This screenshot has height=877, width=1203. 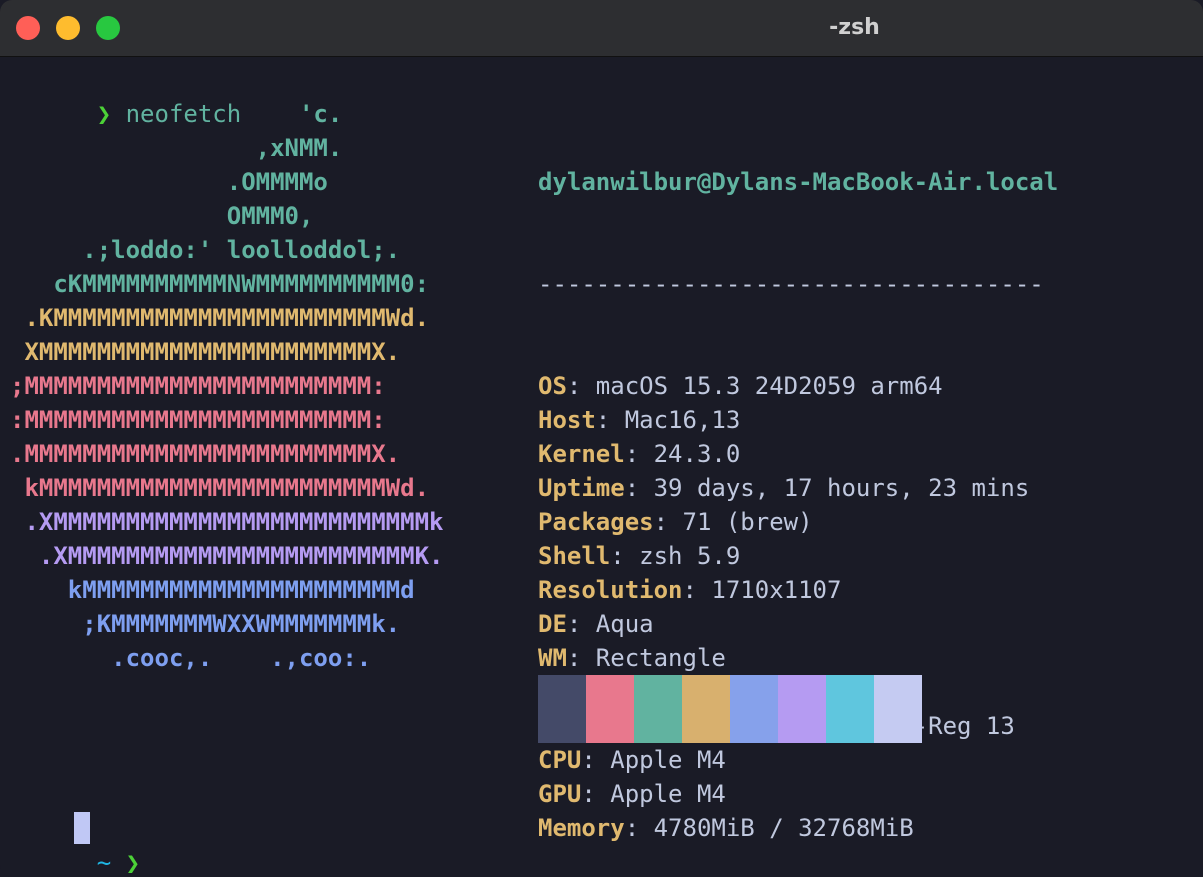 I want to click on logo-line: .MMMMMMMMMMMMMMMMMMMMMMMMX., so click(x=205, y=454).